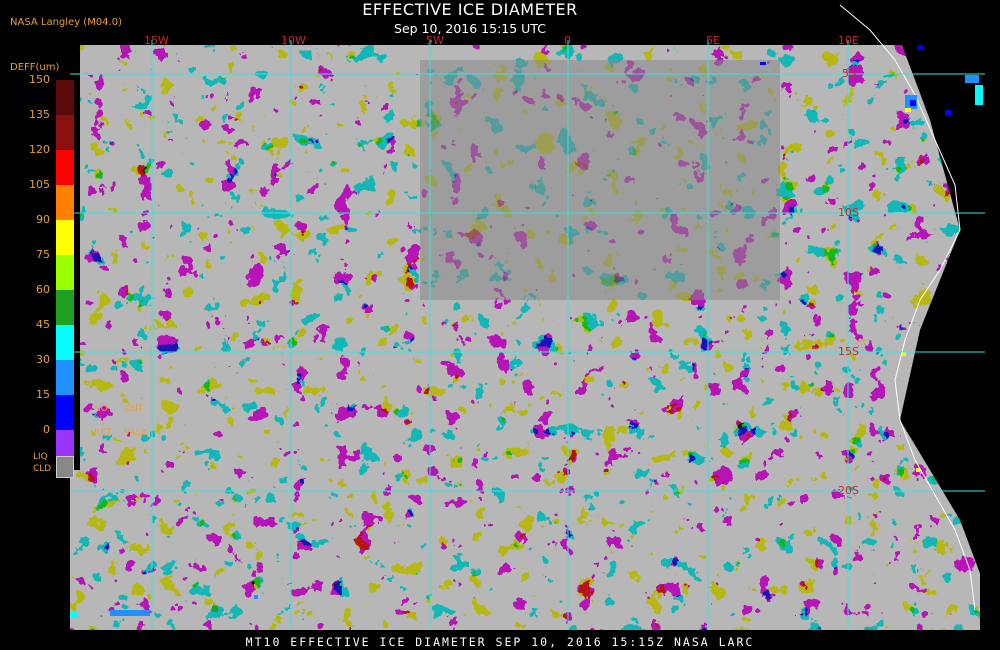 This screenshot has height=650, width=1000. What do you see at coordinates (848, 490) in the screenshot?
I see `lat-label-20s: 20S` at bounding box center [848, 490].